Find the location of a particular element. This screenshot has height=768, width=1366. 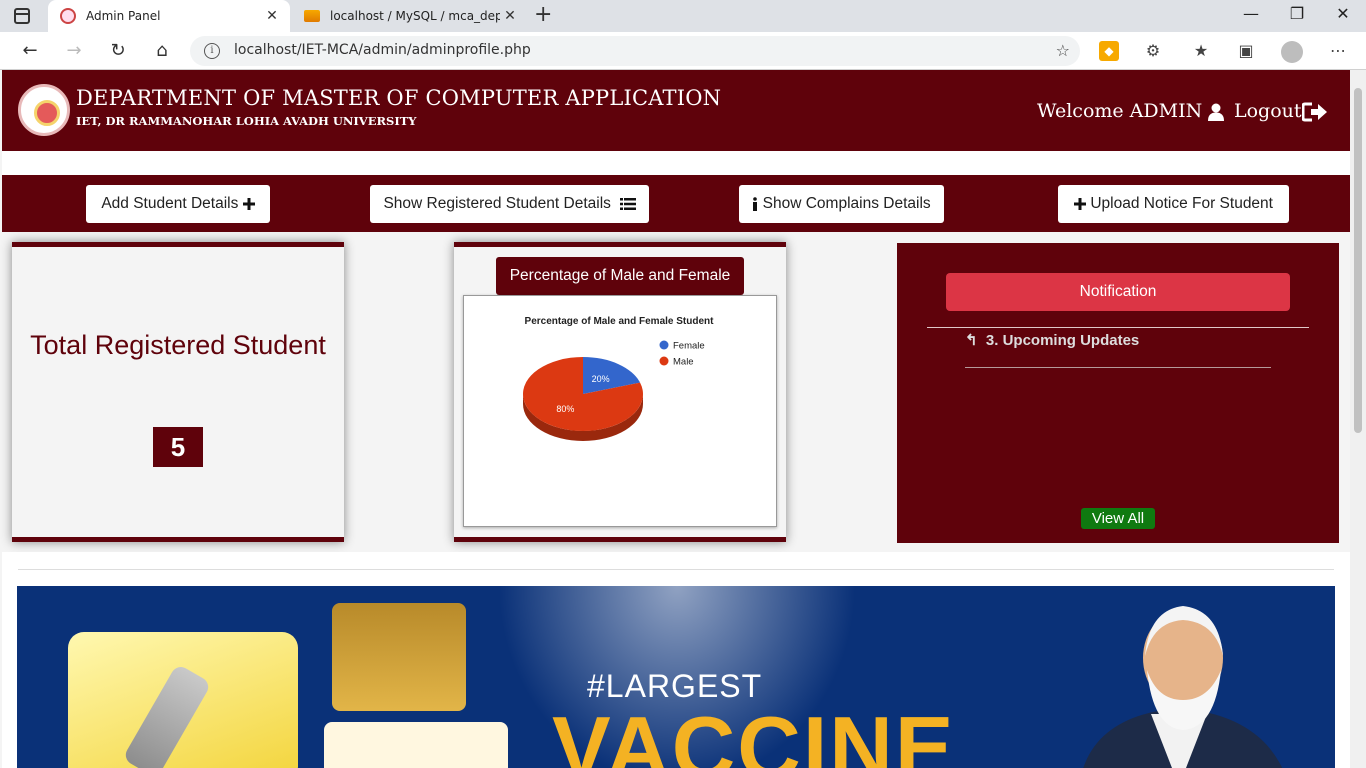

add-favorite-icon: ☆ is located at coordinates (1063, 50).